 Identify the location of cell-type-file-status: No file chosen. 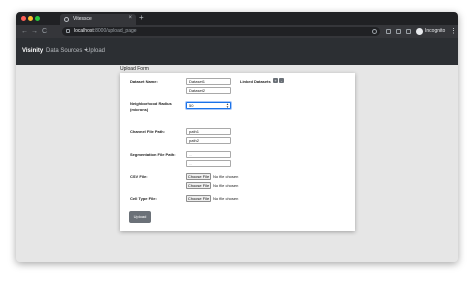
(226, 198).